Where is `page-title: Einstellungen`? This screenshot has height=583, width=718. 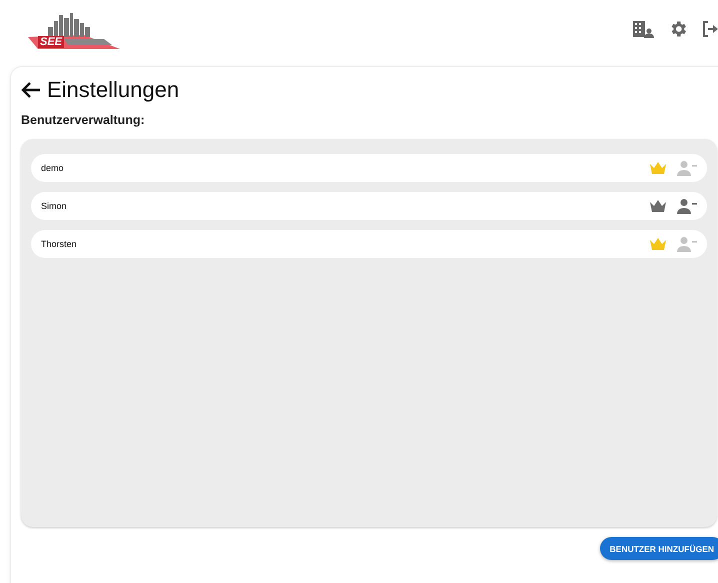
page-title: Einstellungen is located at coordinates (113, 90).